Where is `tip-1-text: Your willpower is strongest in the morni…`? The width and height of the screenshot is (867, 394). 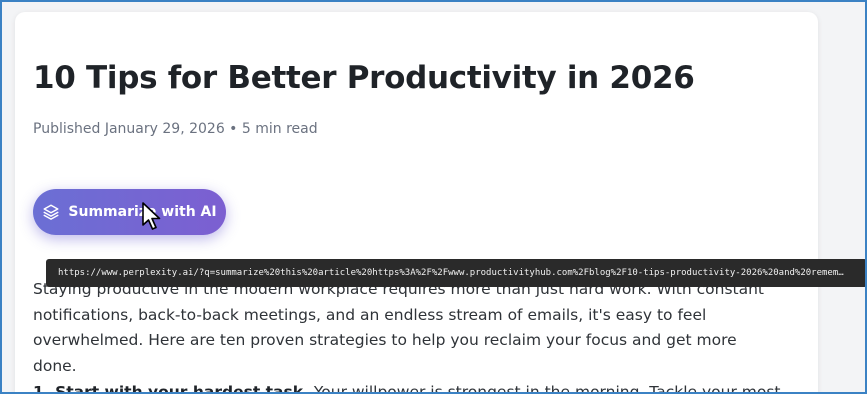 tip-1-text: Your willpower is strongest in the morni… is located at coordinates (544, 388).